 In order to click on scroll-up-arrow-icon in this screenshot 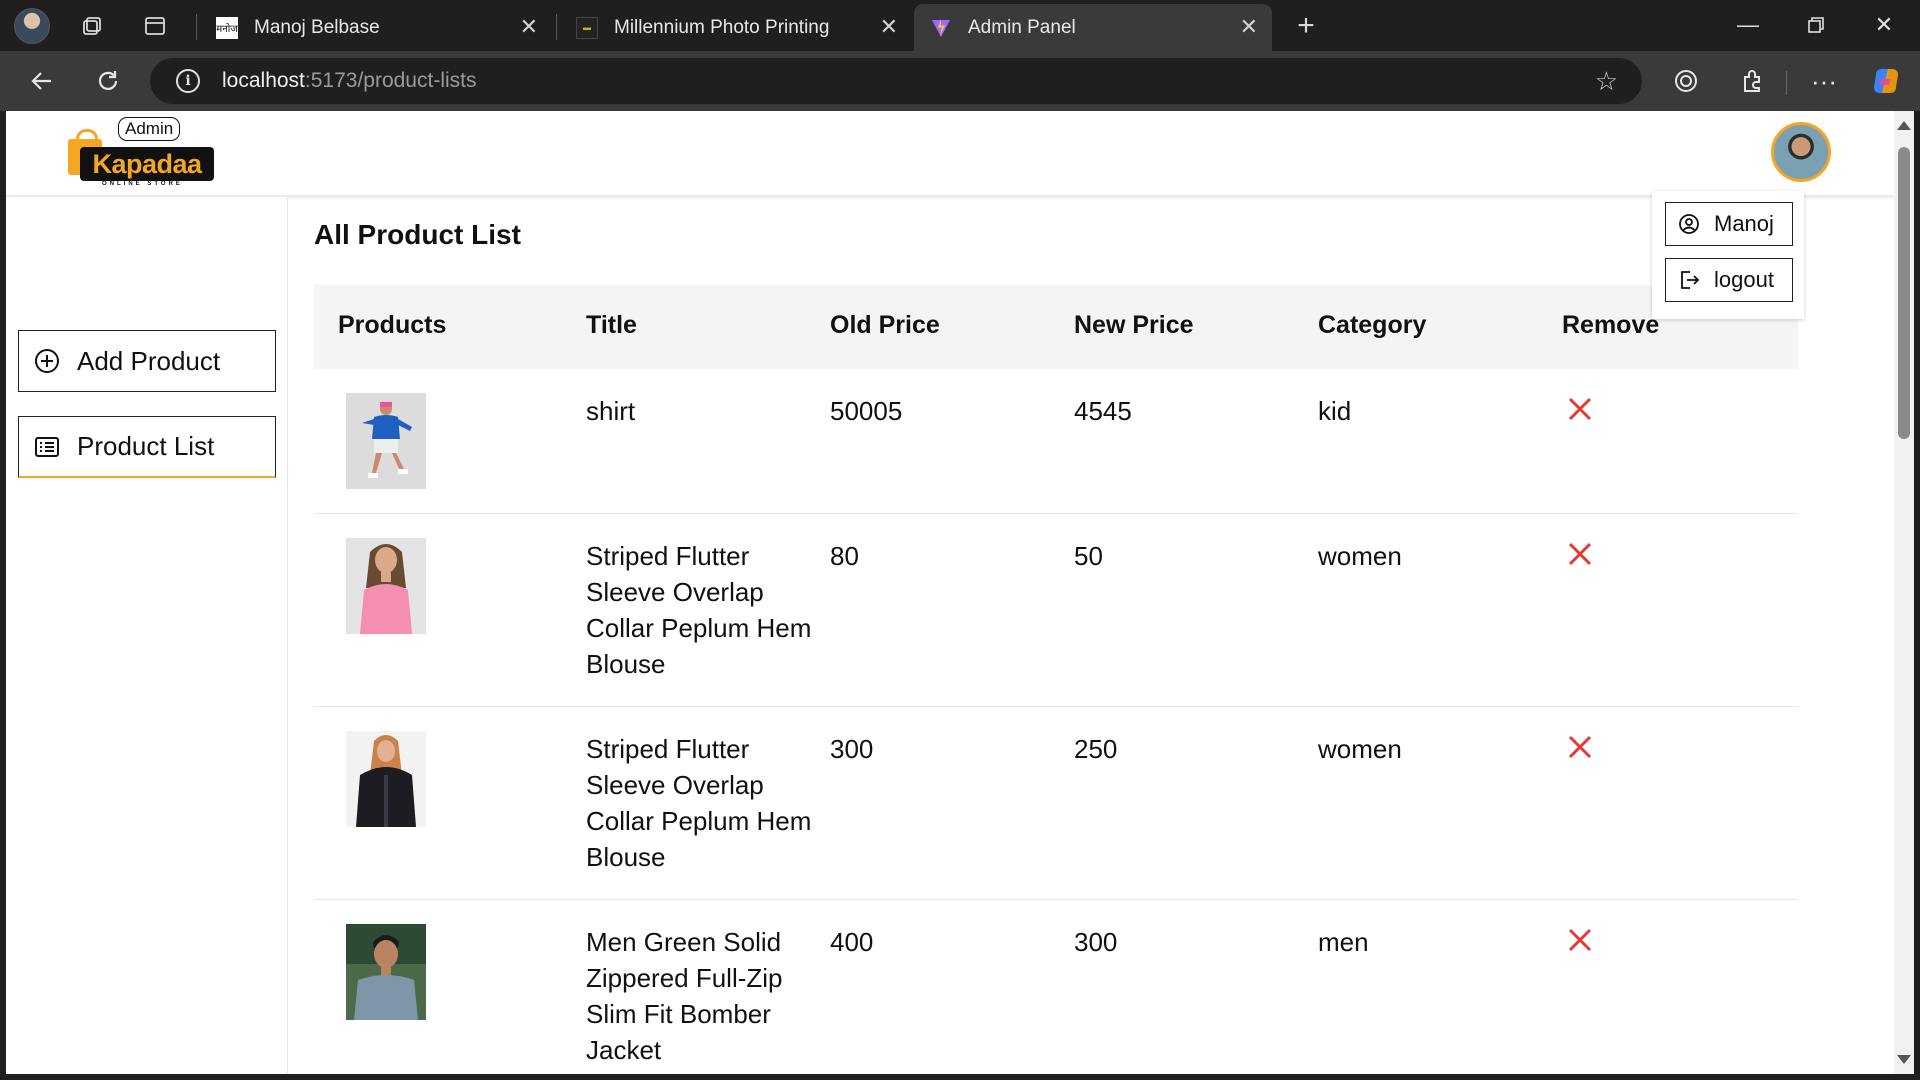, I will do `click(1904, 125)`.